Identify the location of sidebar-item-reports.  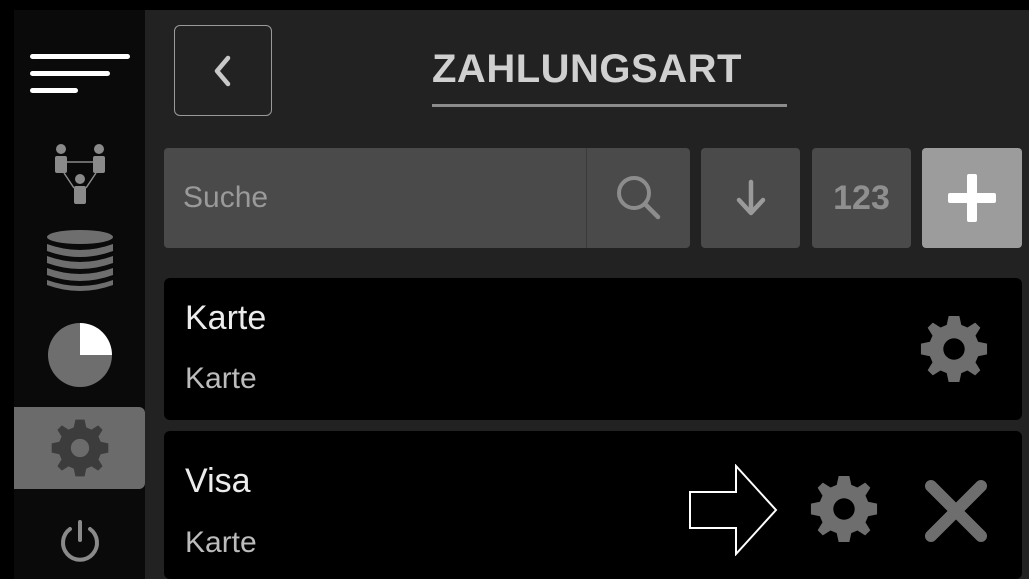
(79, 355).